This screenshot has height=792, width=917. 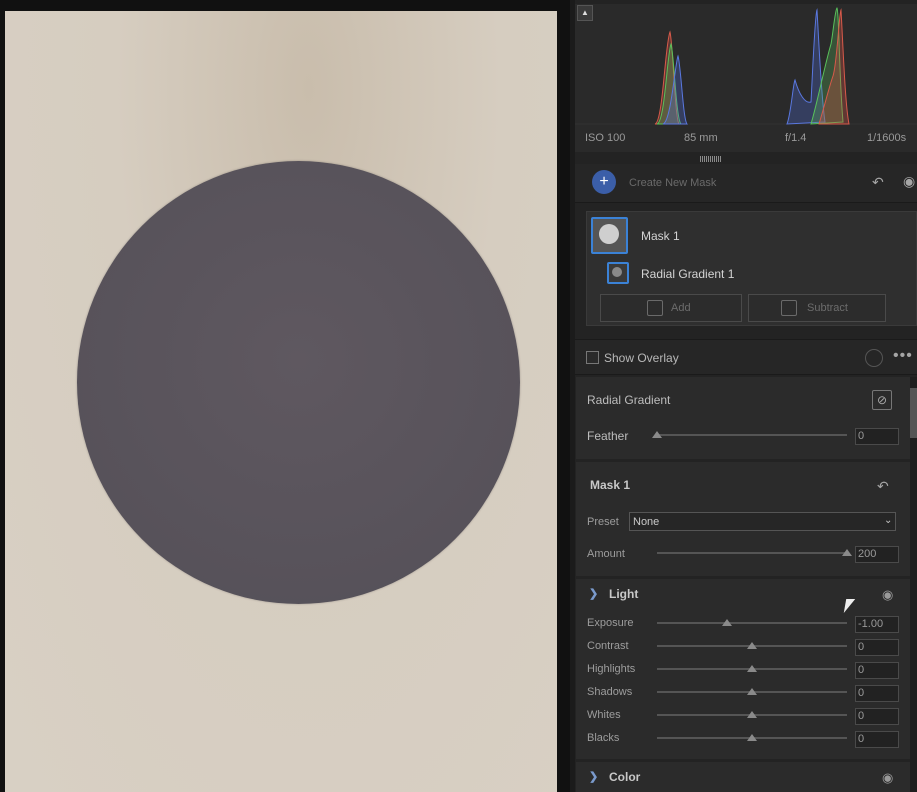 I want to click on light-chevron-icon: ❯, so click(x=593, y=593).